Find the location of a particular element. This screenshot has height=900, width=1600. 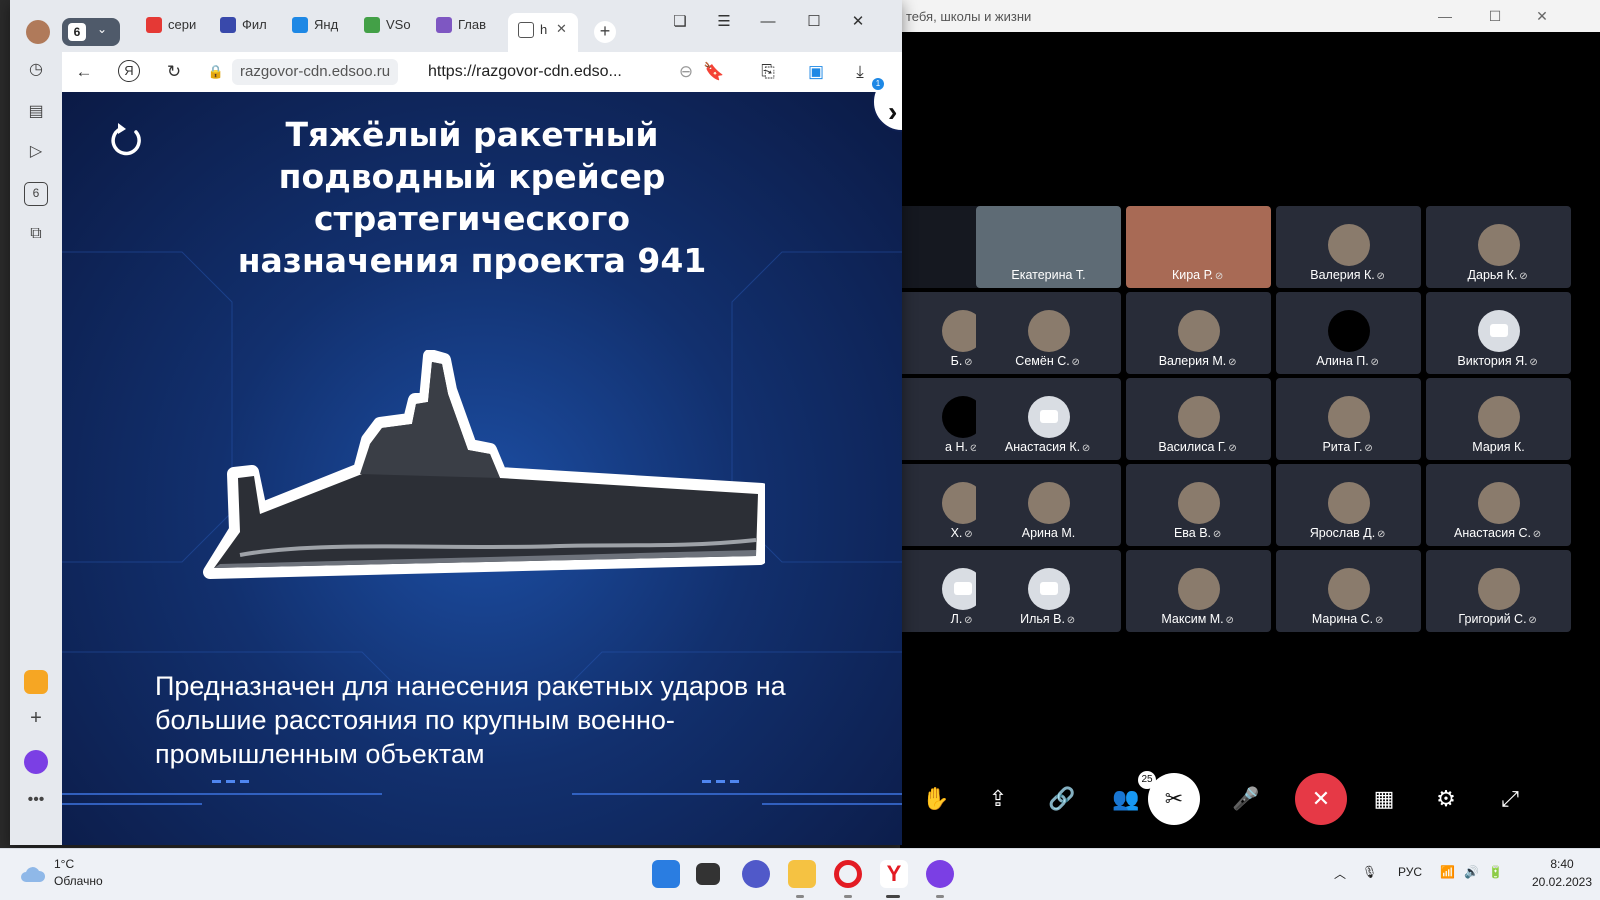

history-icon: ◷ is located at coordinates (36, 70).